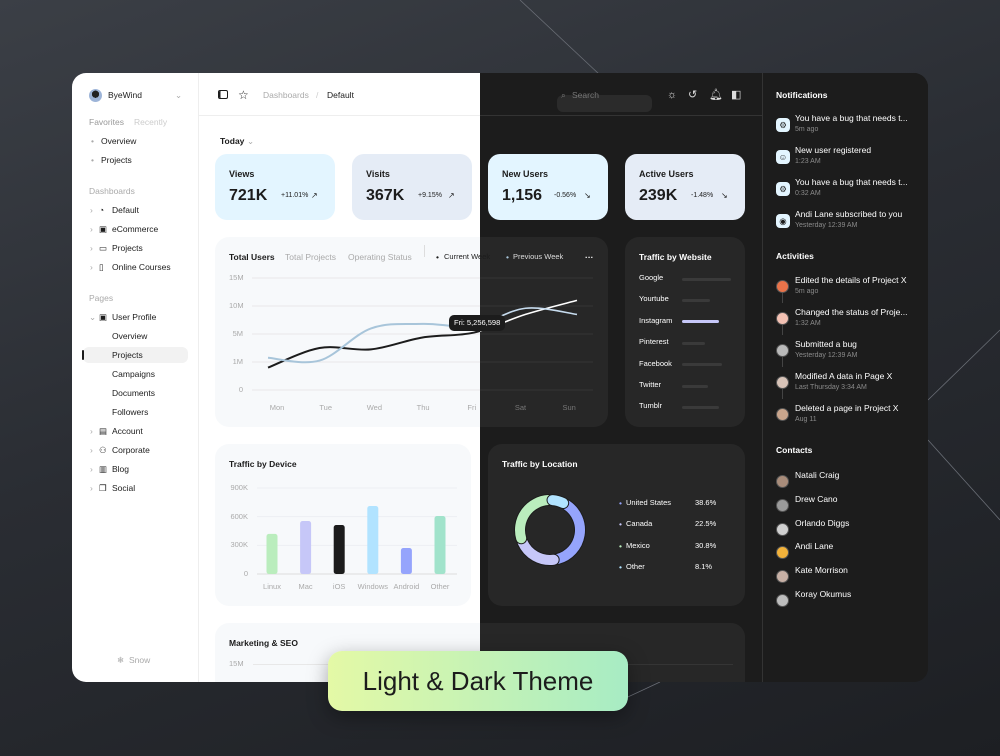 The height and width of the screenshot is (756, 1000). I want to click on legend-value: 8.1%, so click(704, 566).